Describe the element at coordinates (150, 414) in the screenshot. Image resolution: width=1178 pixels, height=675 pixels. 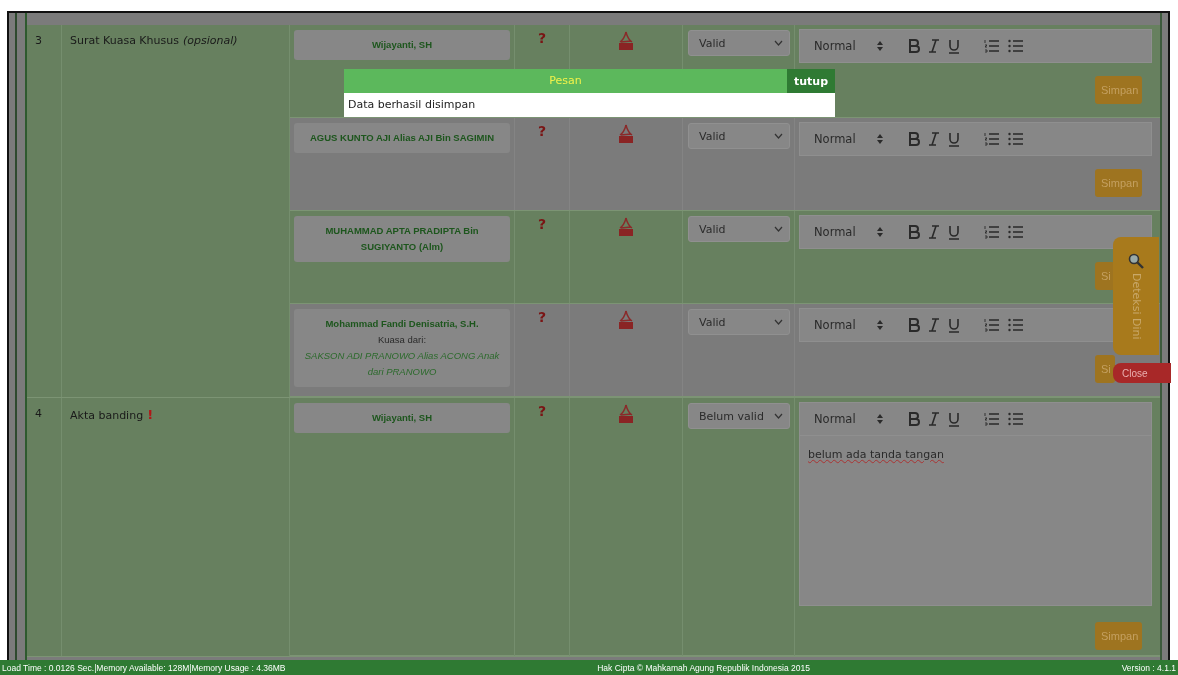
I see `required-mark: !` at that location.